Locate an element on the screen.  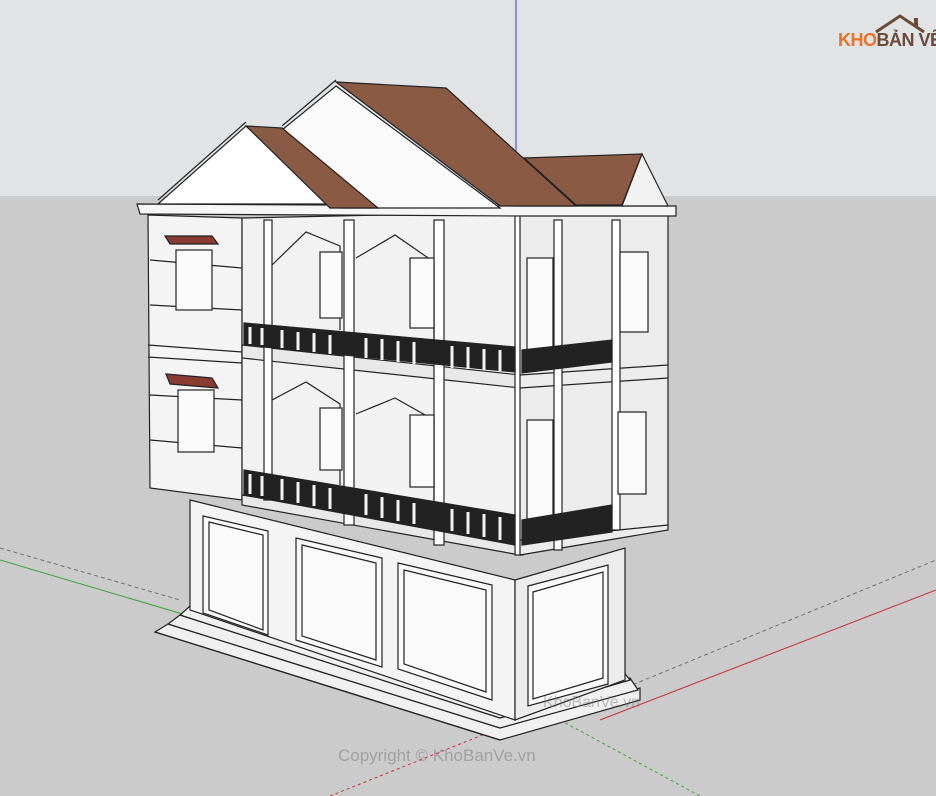
watermark-bottom: Copyright © KhoBanVe.vn is located at coordinates (437, 755).